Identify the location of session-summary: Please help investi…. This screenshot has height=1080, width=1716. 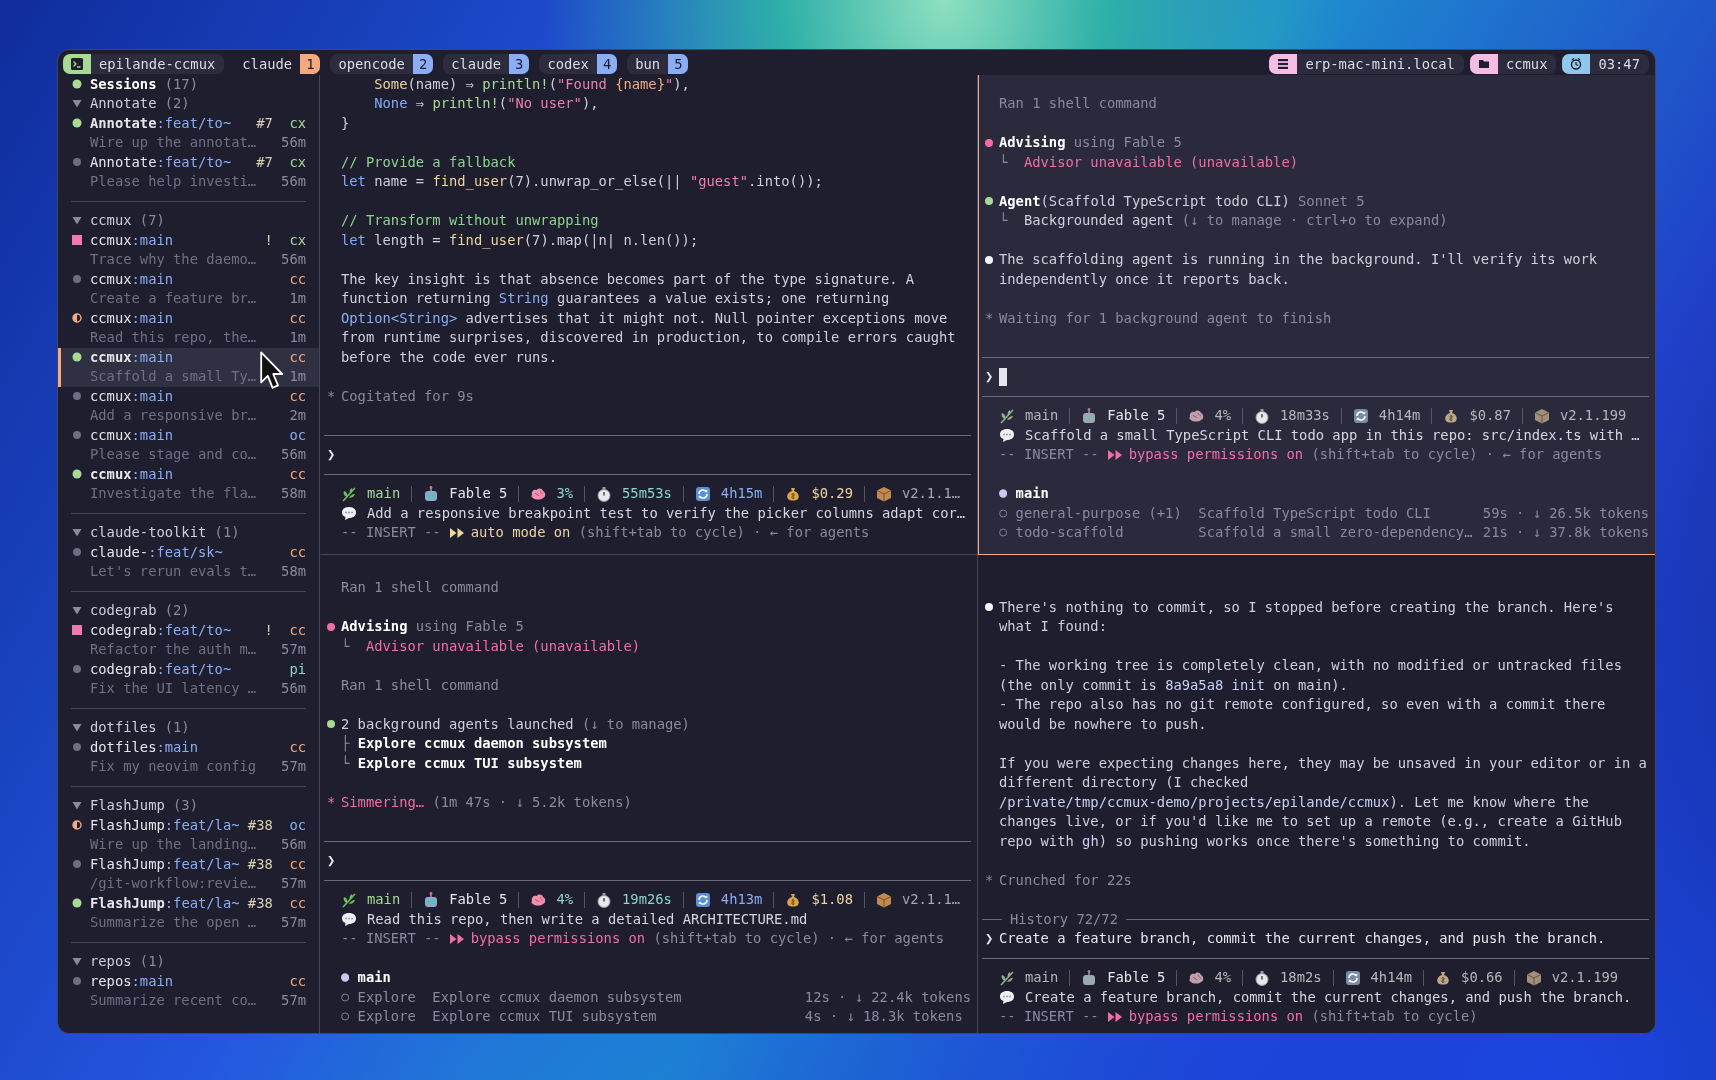
(173, 181).